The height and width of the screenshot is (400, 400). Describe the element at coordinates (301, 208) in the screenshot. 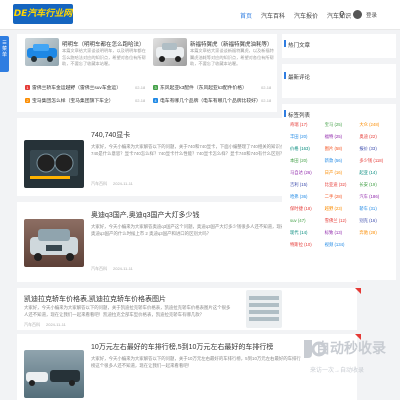

I see `tag-label: 保时捷 (18)` at that location.